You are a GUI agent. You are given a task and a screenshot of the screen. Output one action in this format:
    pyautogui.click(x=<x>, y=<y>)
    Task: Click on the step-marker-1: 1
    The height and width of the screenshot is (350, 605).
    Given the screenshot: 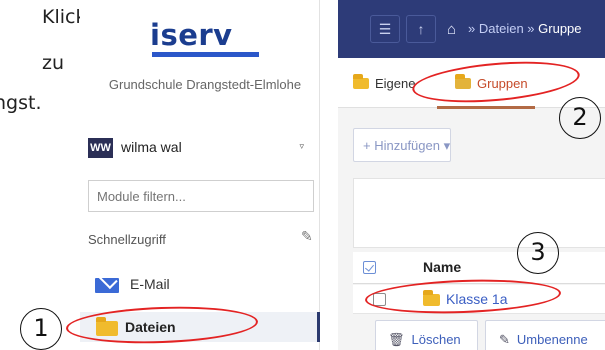 What is the action you would take?
    pyautogui.click(x=41, y=329)
    